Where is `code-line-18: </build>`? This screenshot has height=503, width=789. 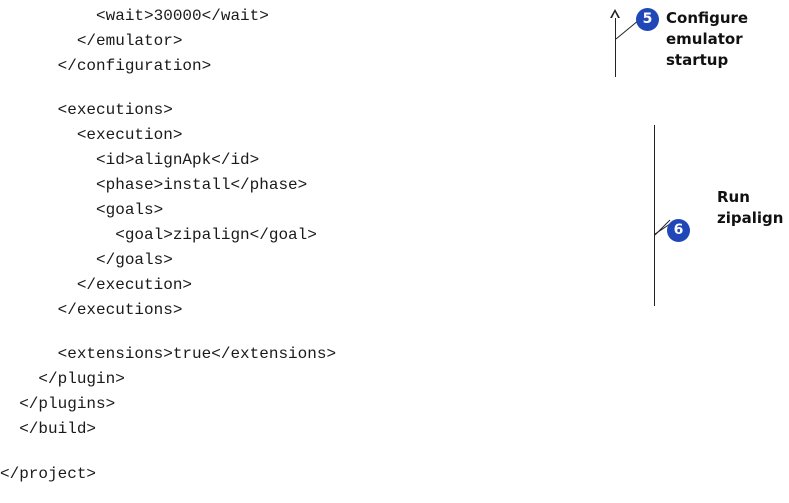
code-line-18: </build> is located at coordinates (48, 429).